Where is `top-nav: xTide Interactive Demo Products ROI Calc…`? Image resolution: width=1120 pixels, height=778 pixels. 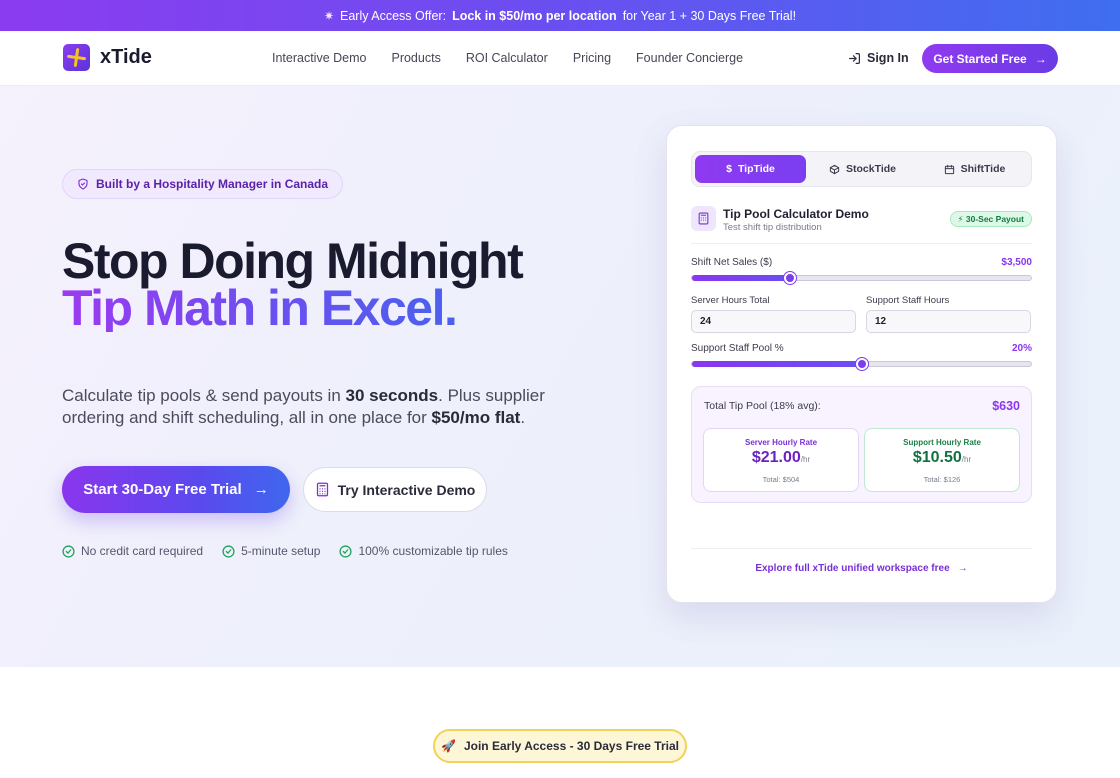
top-nav: xTide Interactive Demo Products ROI Calc… is located at coordinates (560, 58).